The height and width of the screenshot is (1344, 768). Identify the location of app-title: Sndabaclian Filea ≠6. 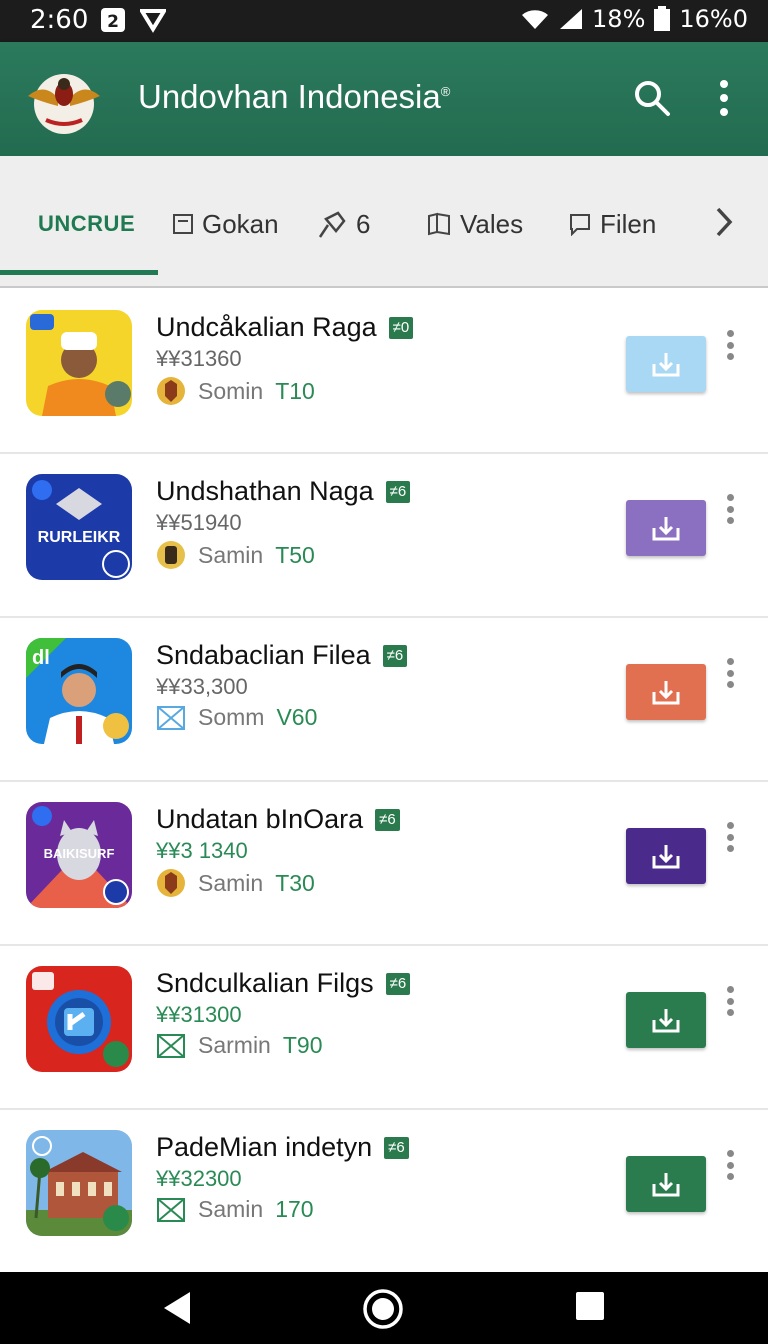
(282, 655).